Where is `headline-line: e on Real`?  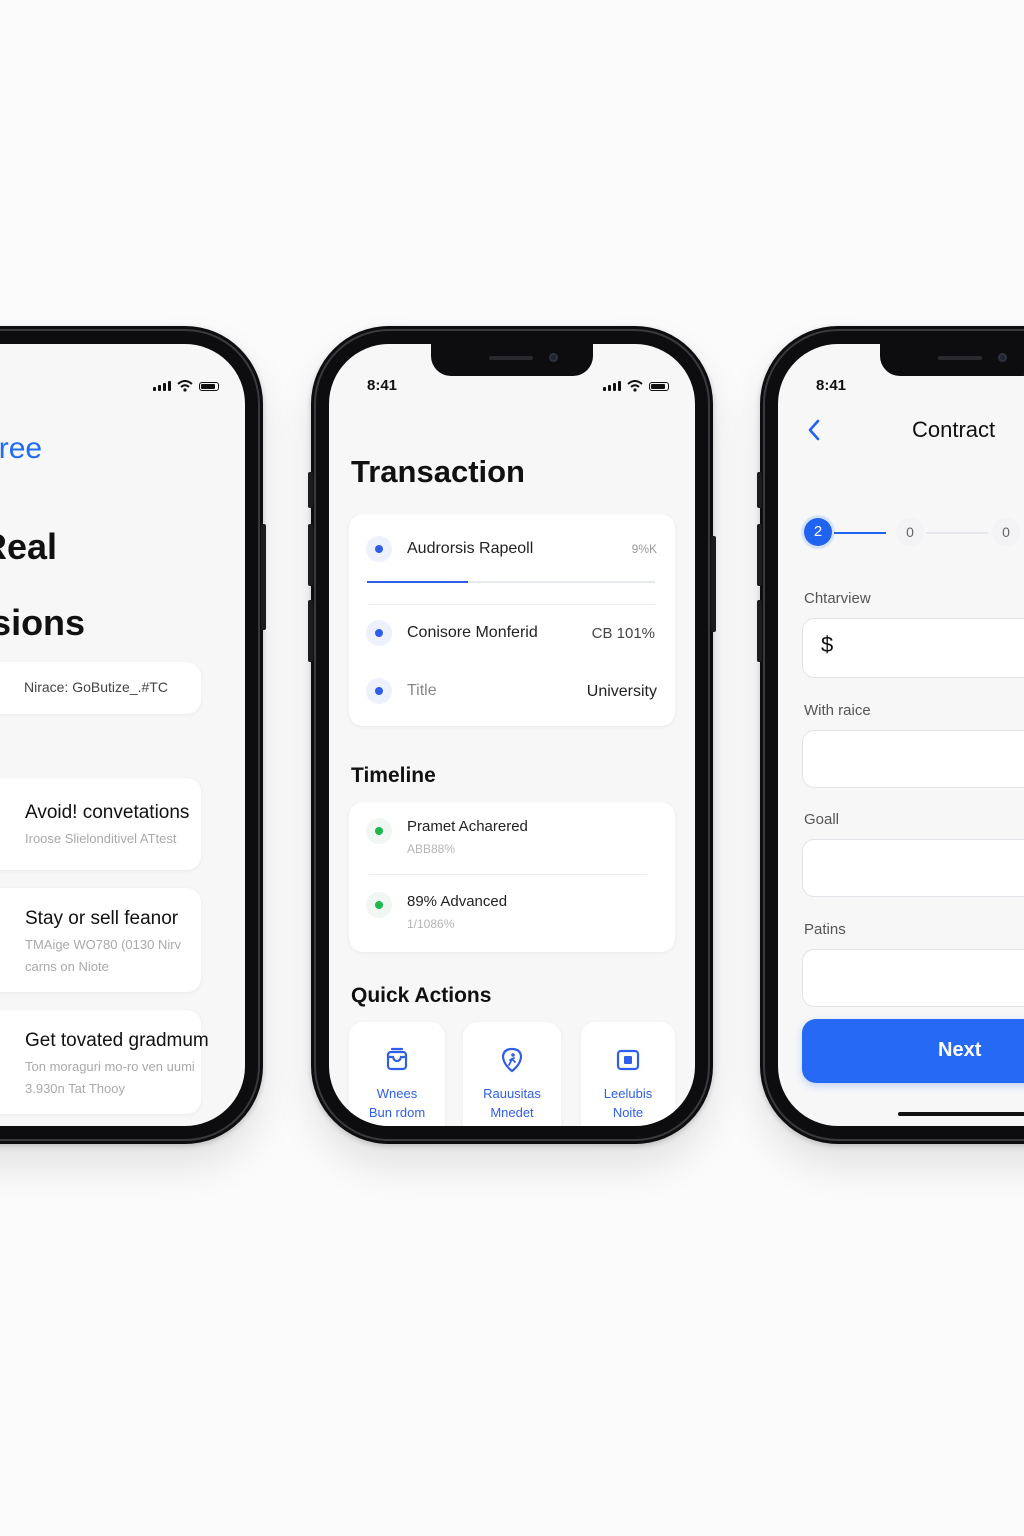 headline-line: e on Real is located at coordinates (29, 546).